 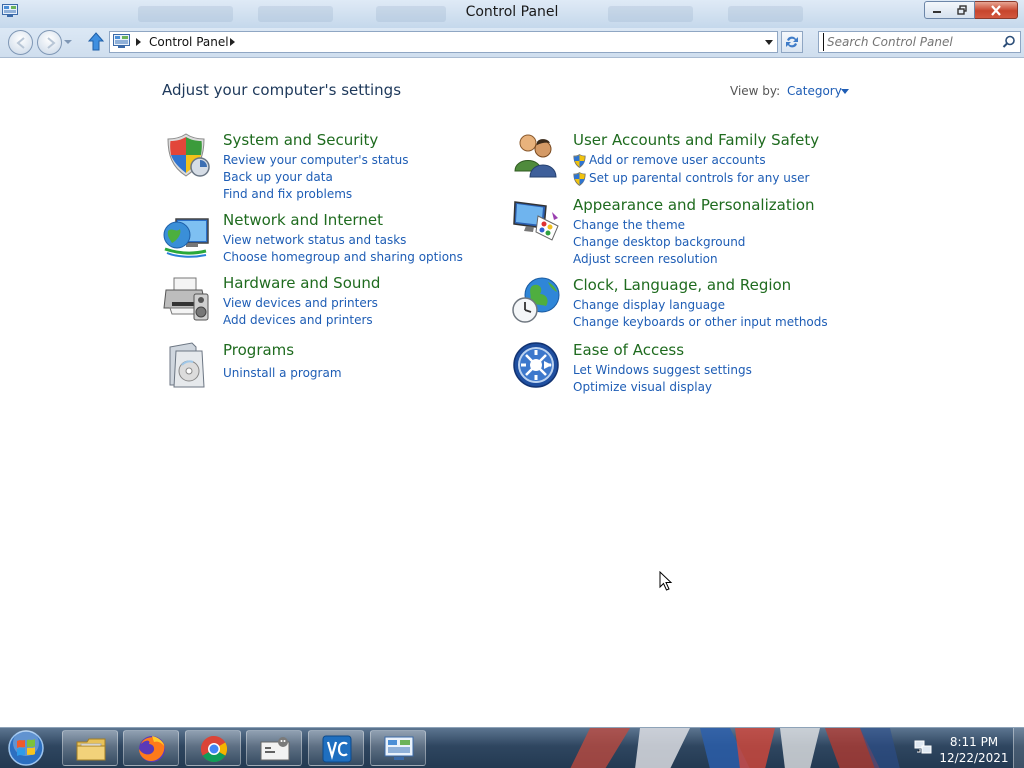 What do you see at coordinates (662, 370) in the screenshot?
I see `link-windows-suggest: Let Windows suggest settings` at bounding box center [662, 370].